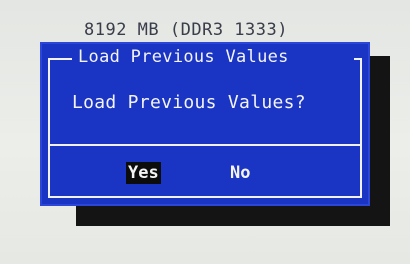 The height and width of the screenshot is (264, 410). Describe the element at coordinates (183, 57) in the screenshot. I see `dialog-title: Load Previous Values` at that location.